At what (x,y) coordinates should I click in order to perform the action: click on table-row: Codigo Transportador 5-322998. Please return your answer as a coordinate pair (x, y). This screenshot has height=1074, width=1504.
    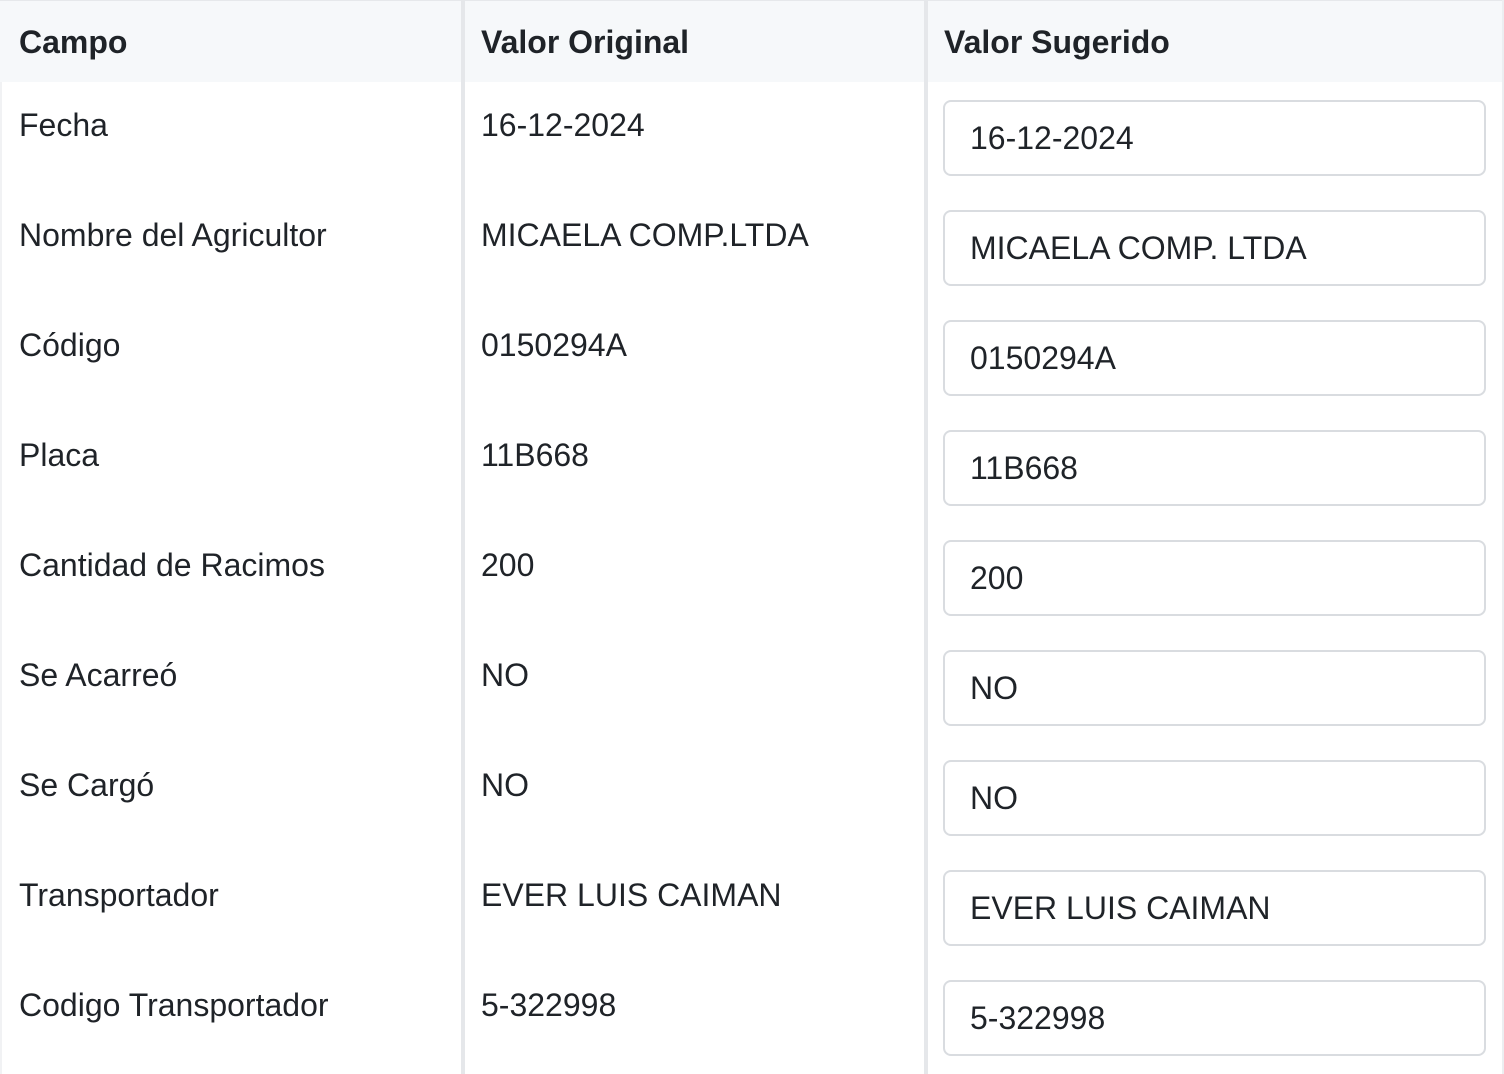
    Looking at the image, I should click on (752, 1017).